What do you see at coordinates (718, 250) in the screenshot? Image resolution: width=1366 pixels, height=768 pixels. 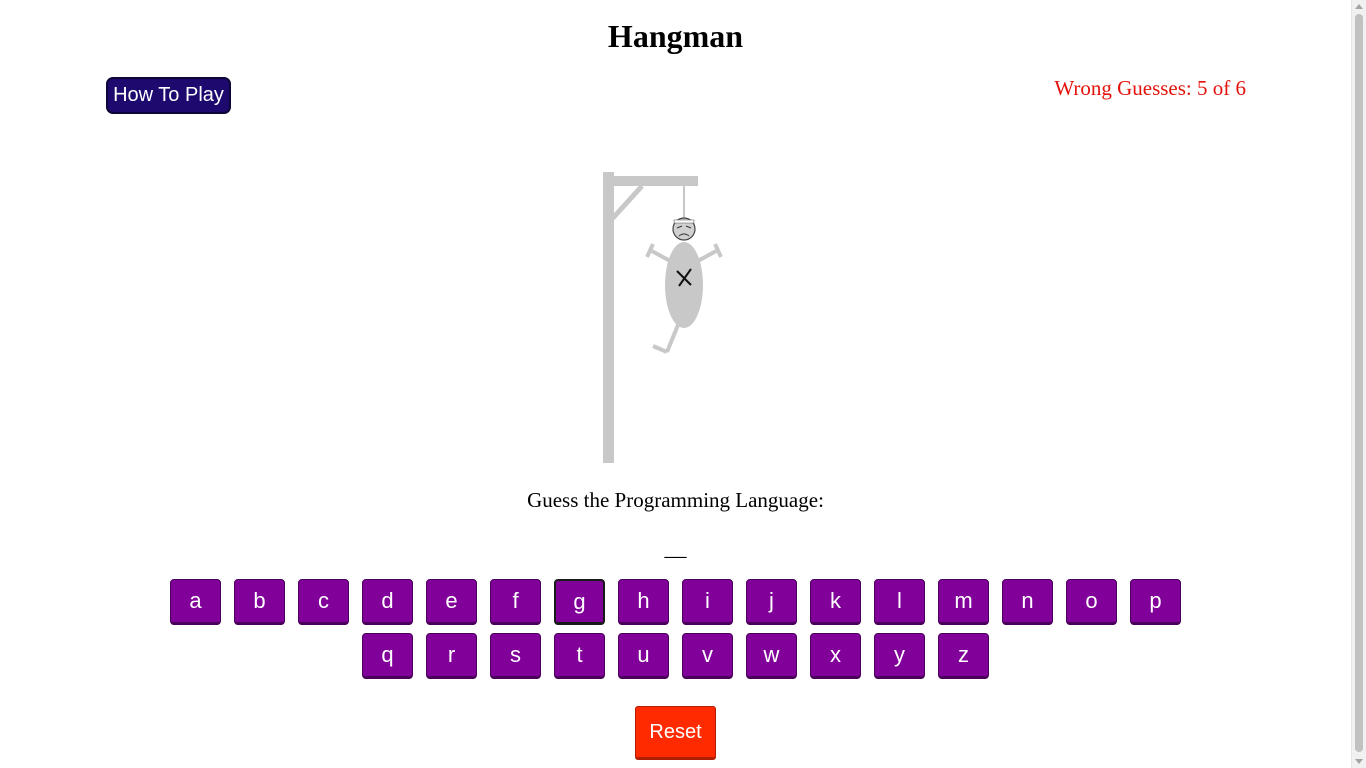 I see `figure-right-hand` at bounding box center [718, 250].